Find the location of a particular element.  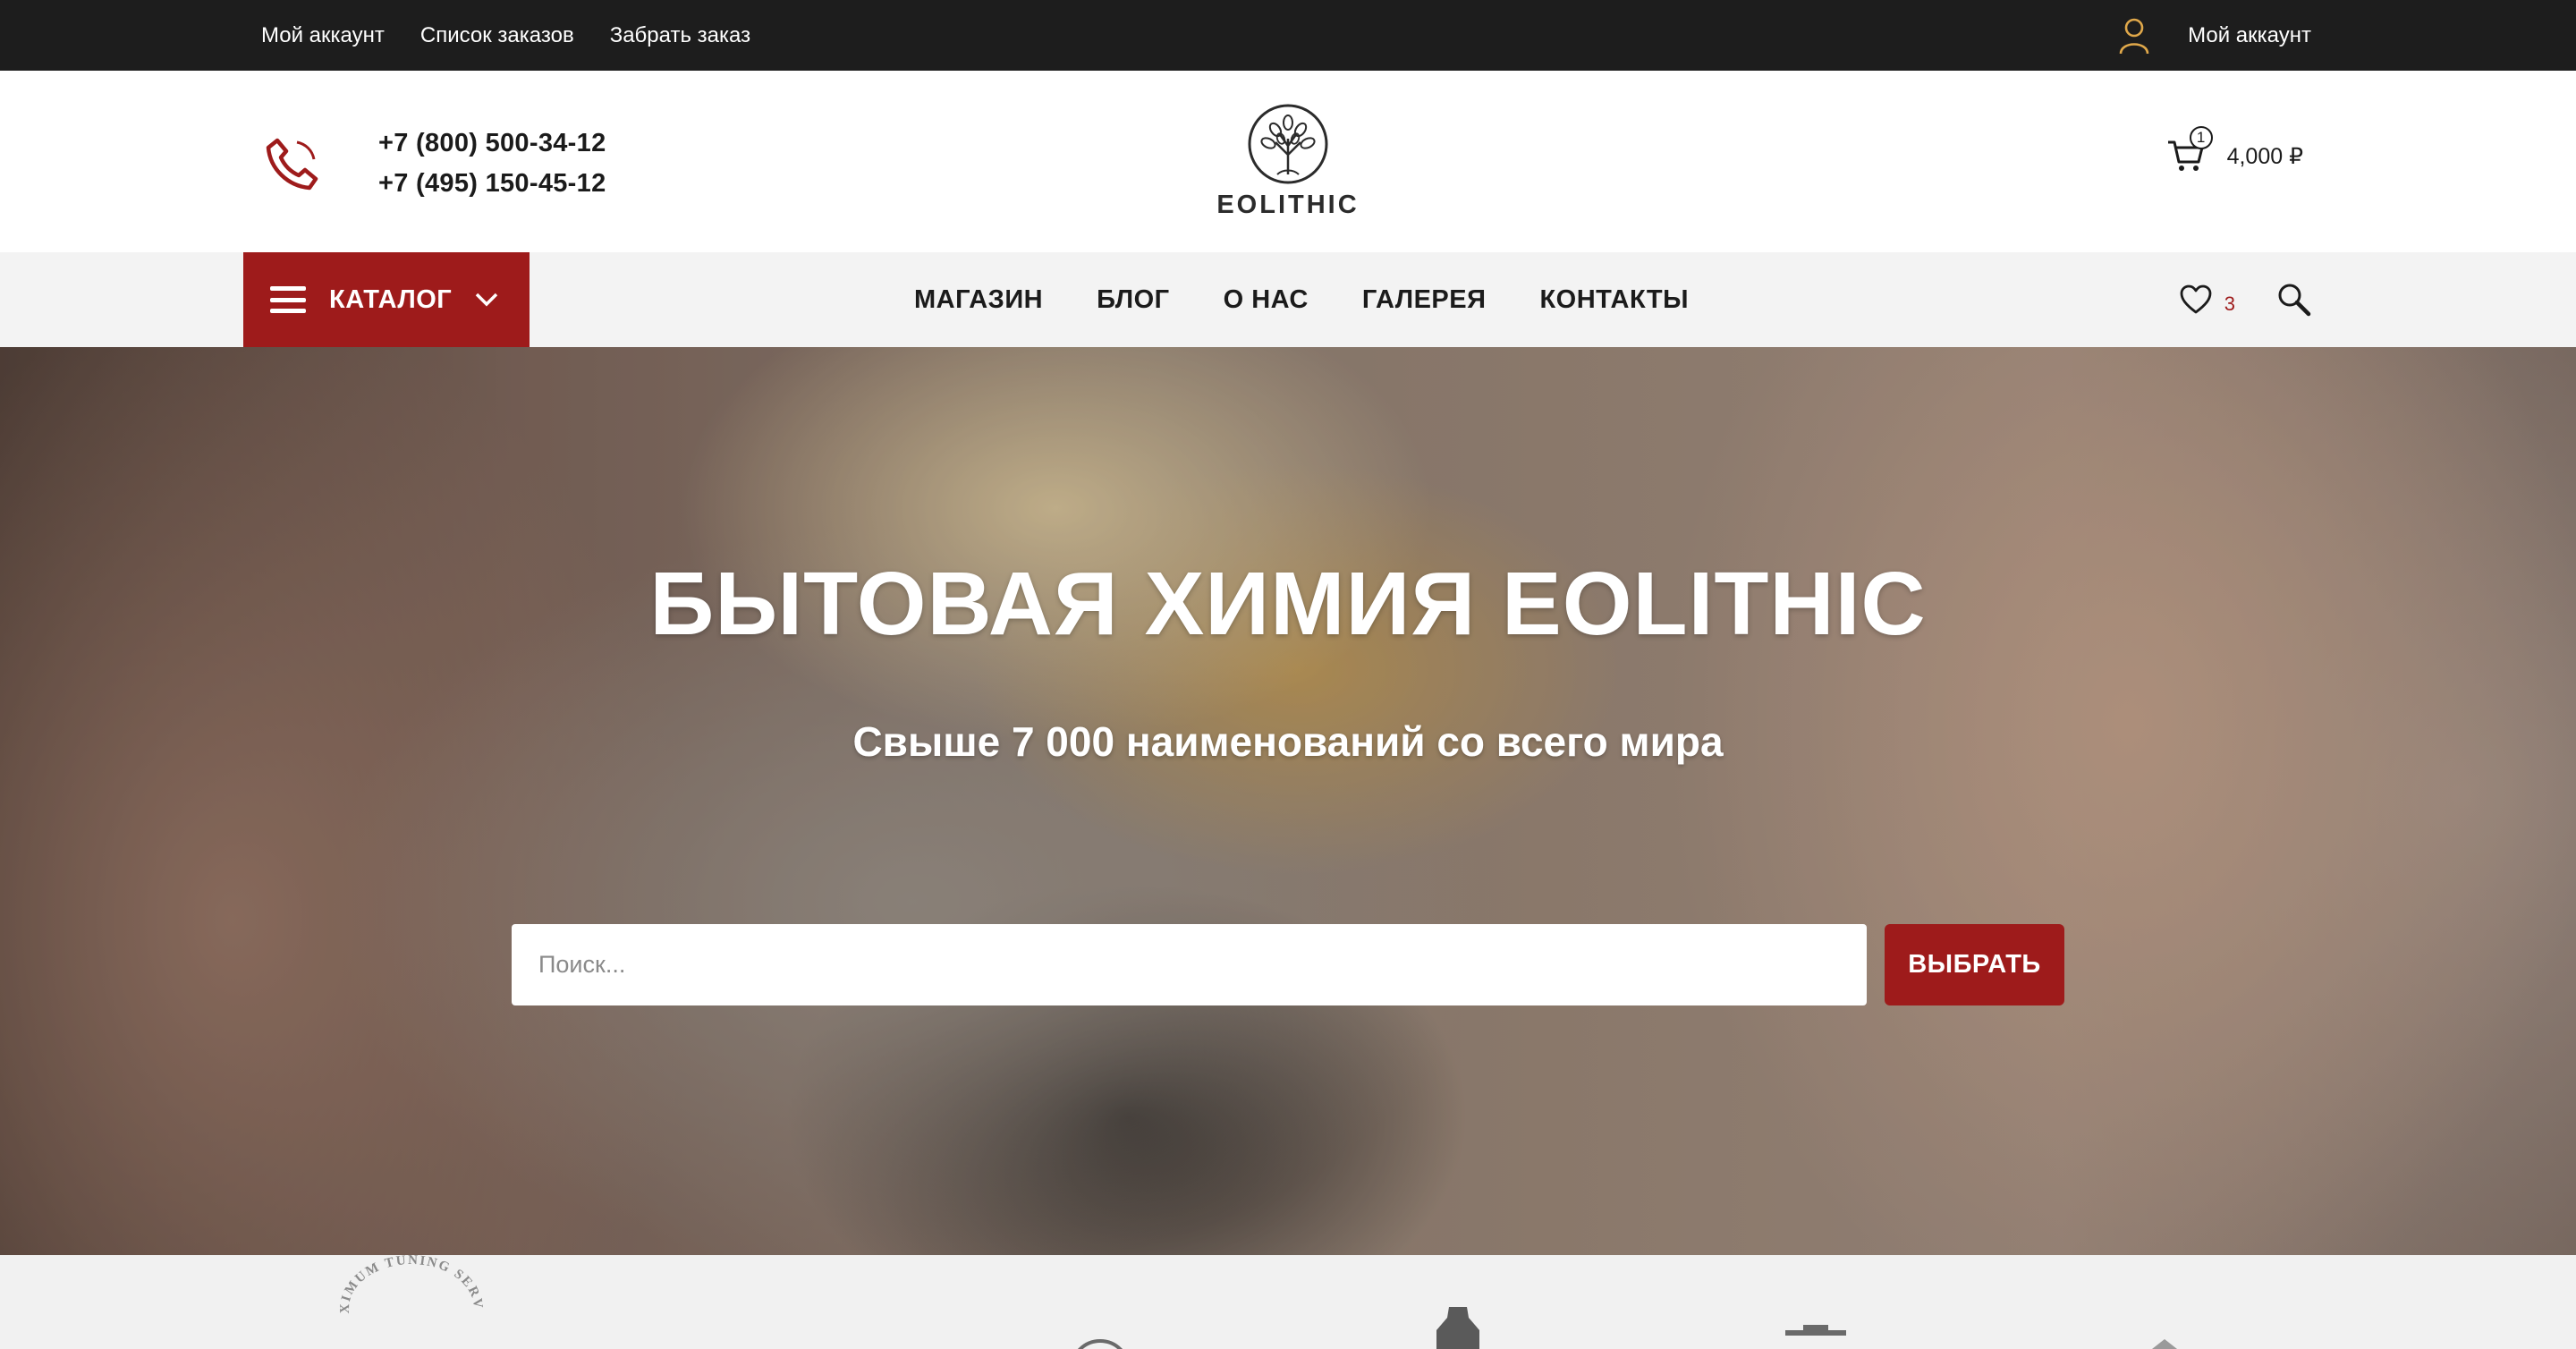

brand-logo-maximum-tuning: MAXIMUM TUNING SERVICE is located at coordinates (411, 1302).